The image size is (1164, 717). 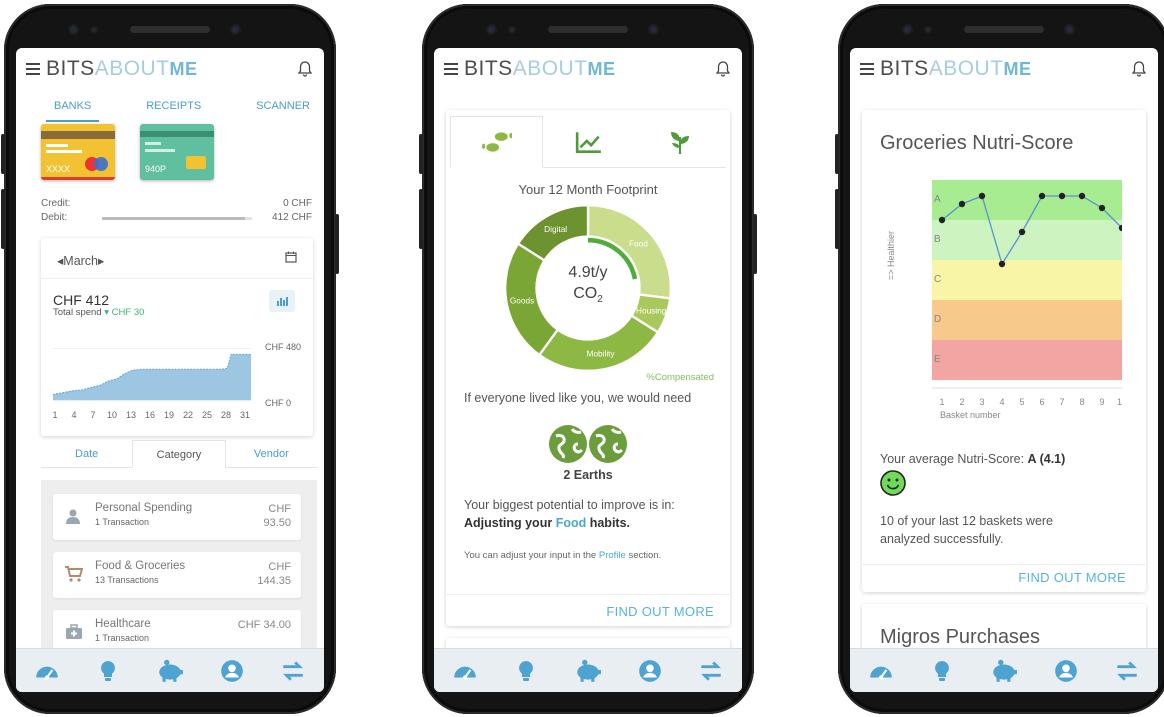 I want to click on x-tick-label: 3, so click(x=981, y=402).